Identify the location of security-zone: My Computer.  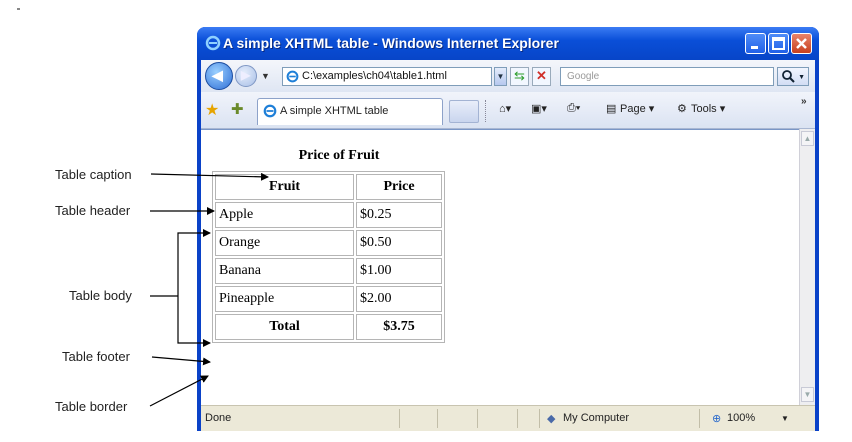
(596, 418).